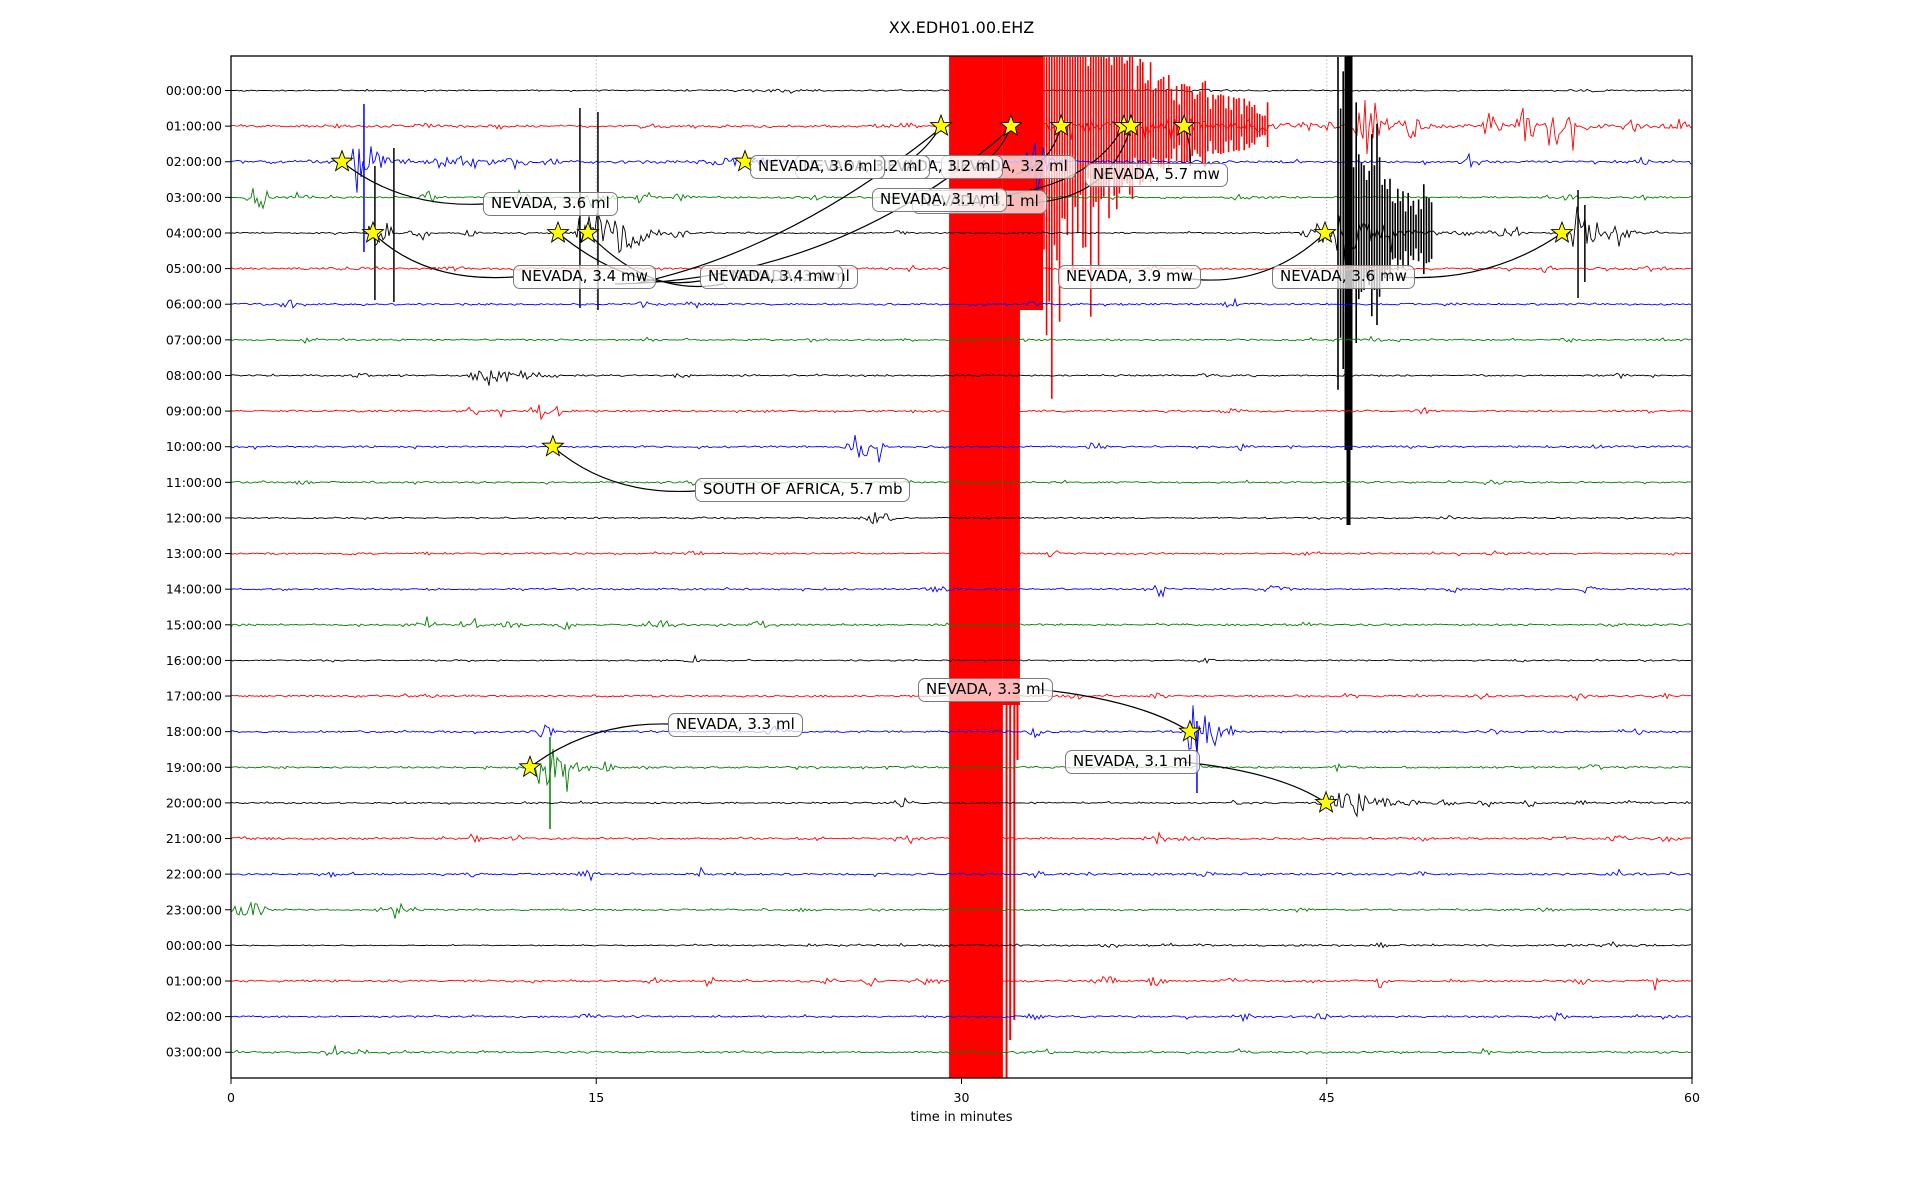 The image size is (1920, 1200). Describe the element at coordinates (194, 696) in the screenshot. I see `y-tick-label: 17:00:00` at that location.